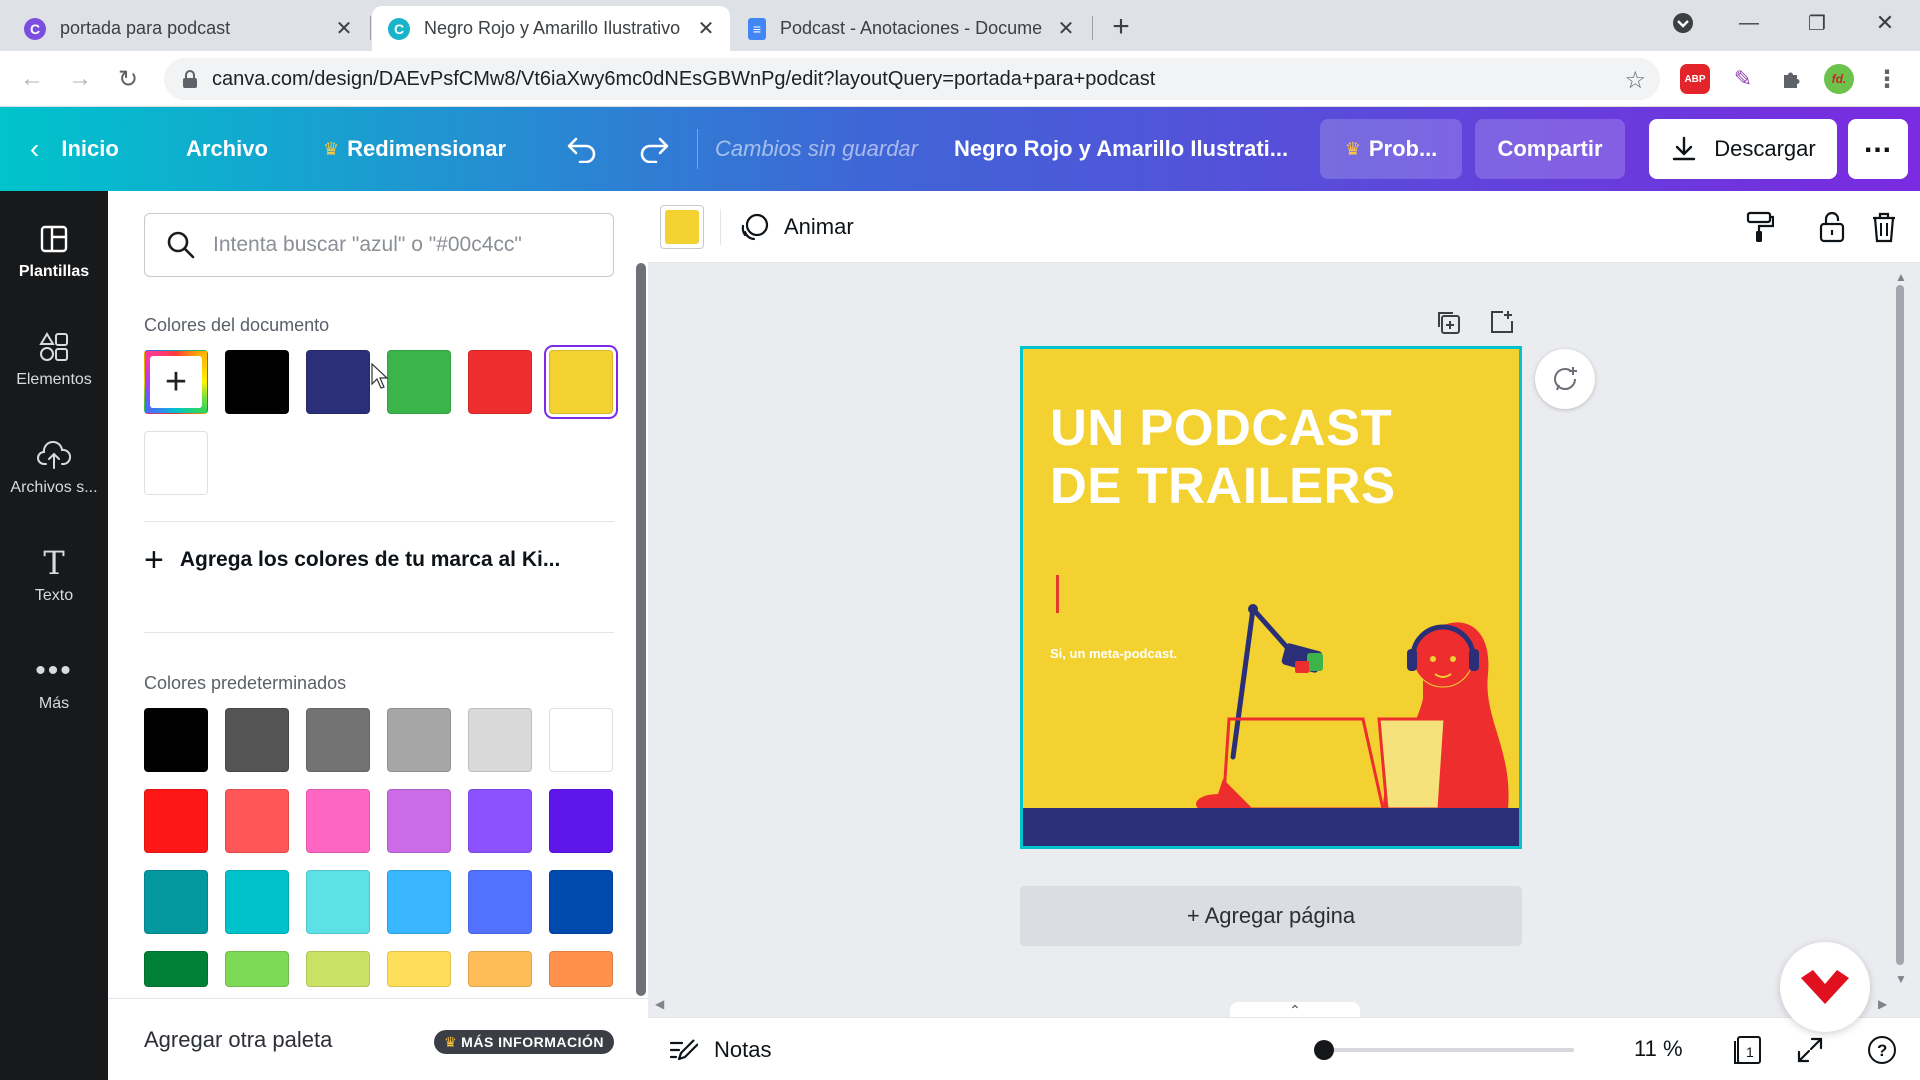 The image size is (1920, 1080). Describe the element at coordinates (719, 1050) in the screenshot. I see `notes-button: Notas` at that location.